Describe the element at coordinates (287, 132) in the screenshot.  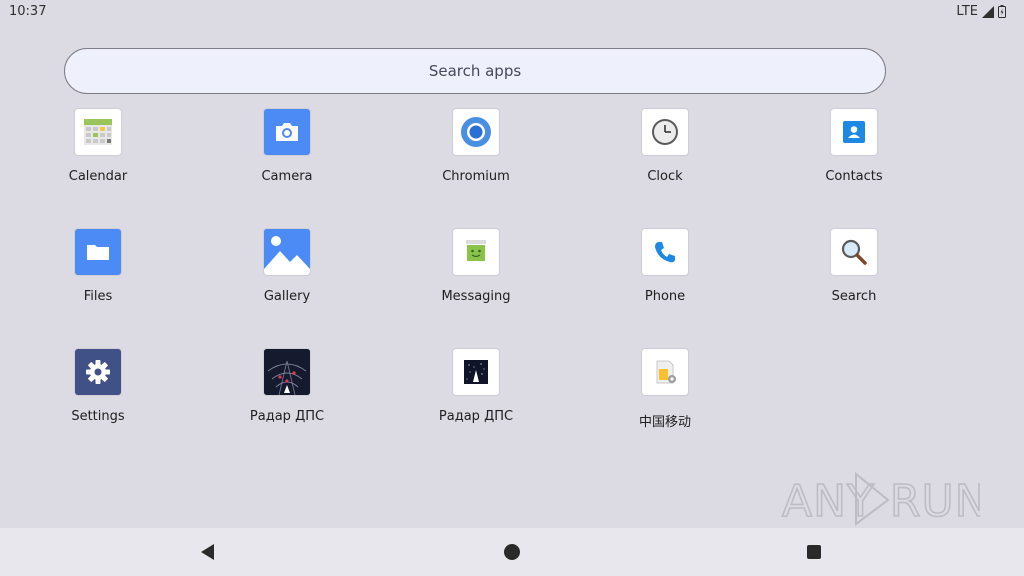
I see `camera-icon` at that location.